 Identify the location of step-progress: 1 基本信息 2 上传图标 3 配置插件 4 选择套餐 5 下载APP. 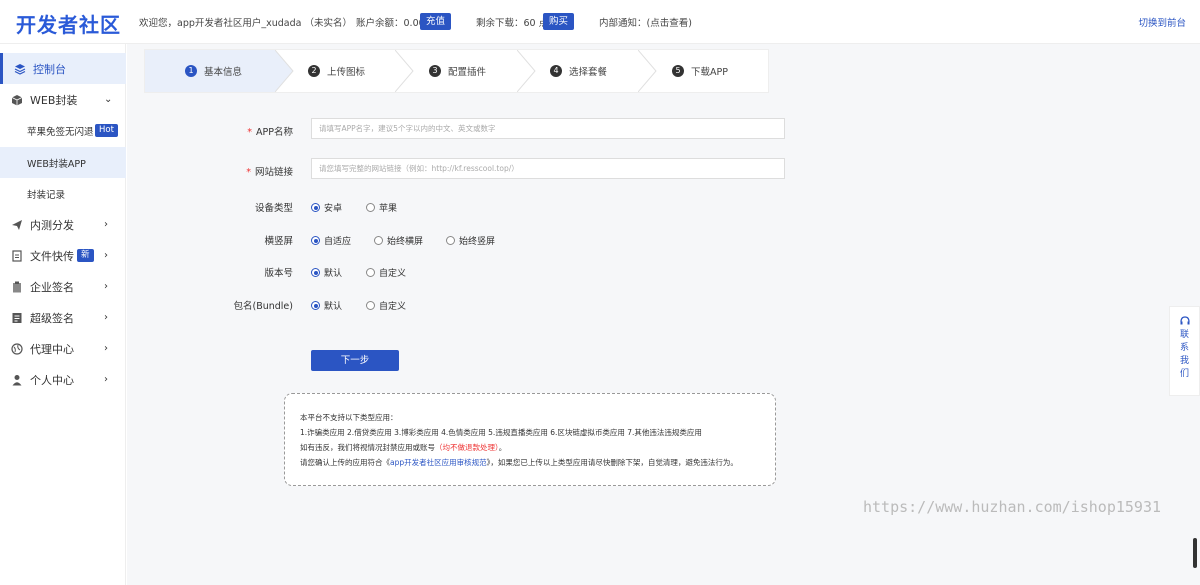
(456, 71).